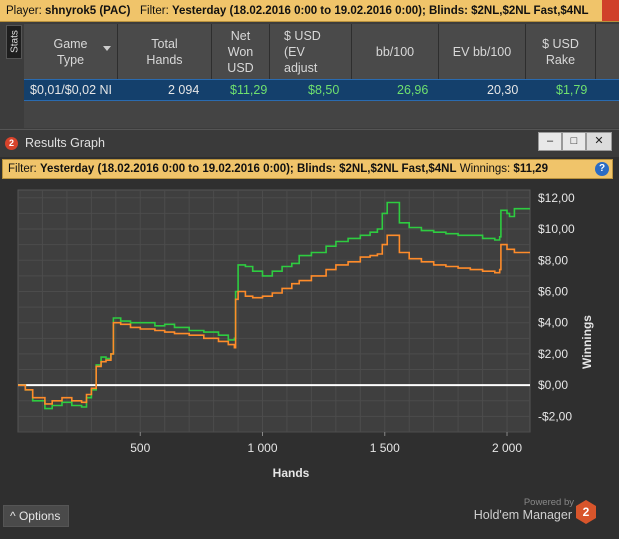 This screenshot has width=619, height=539. Describe the element at coordinates (385, 448) in the screenshot. I see `x-tick-label: 1 500` at that location.